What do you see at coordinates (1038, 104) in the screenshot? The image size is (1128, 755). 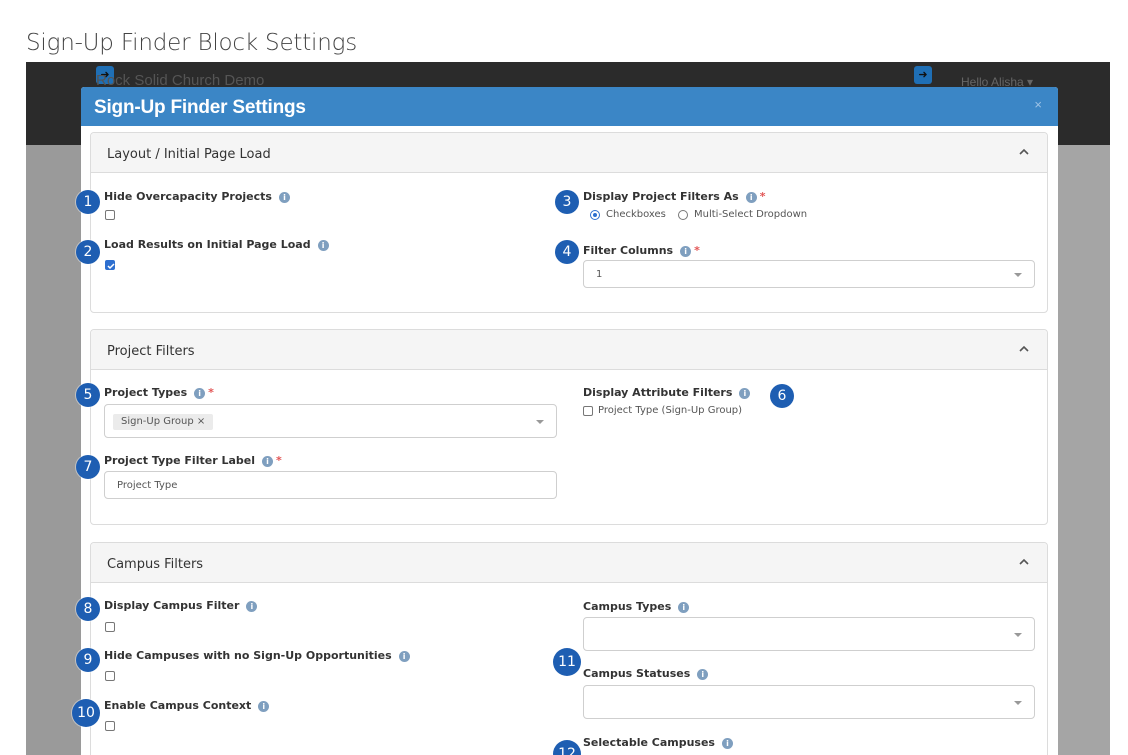 I see `close-icon: ×` at bounding box center [1038, 104].